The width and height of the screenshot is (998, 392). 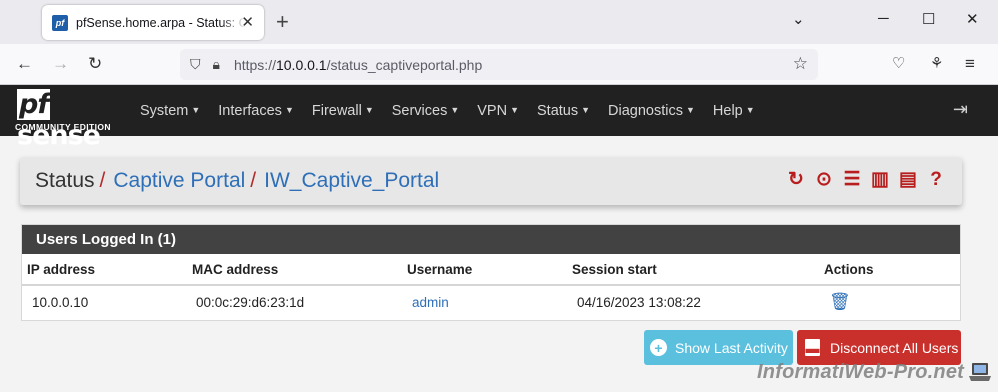 What do you see at coordinates (860, 372) in the screenshot?
I see `watermark: InformatiWeb-Pro.net` at bounding box center [860, 372].